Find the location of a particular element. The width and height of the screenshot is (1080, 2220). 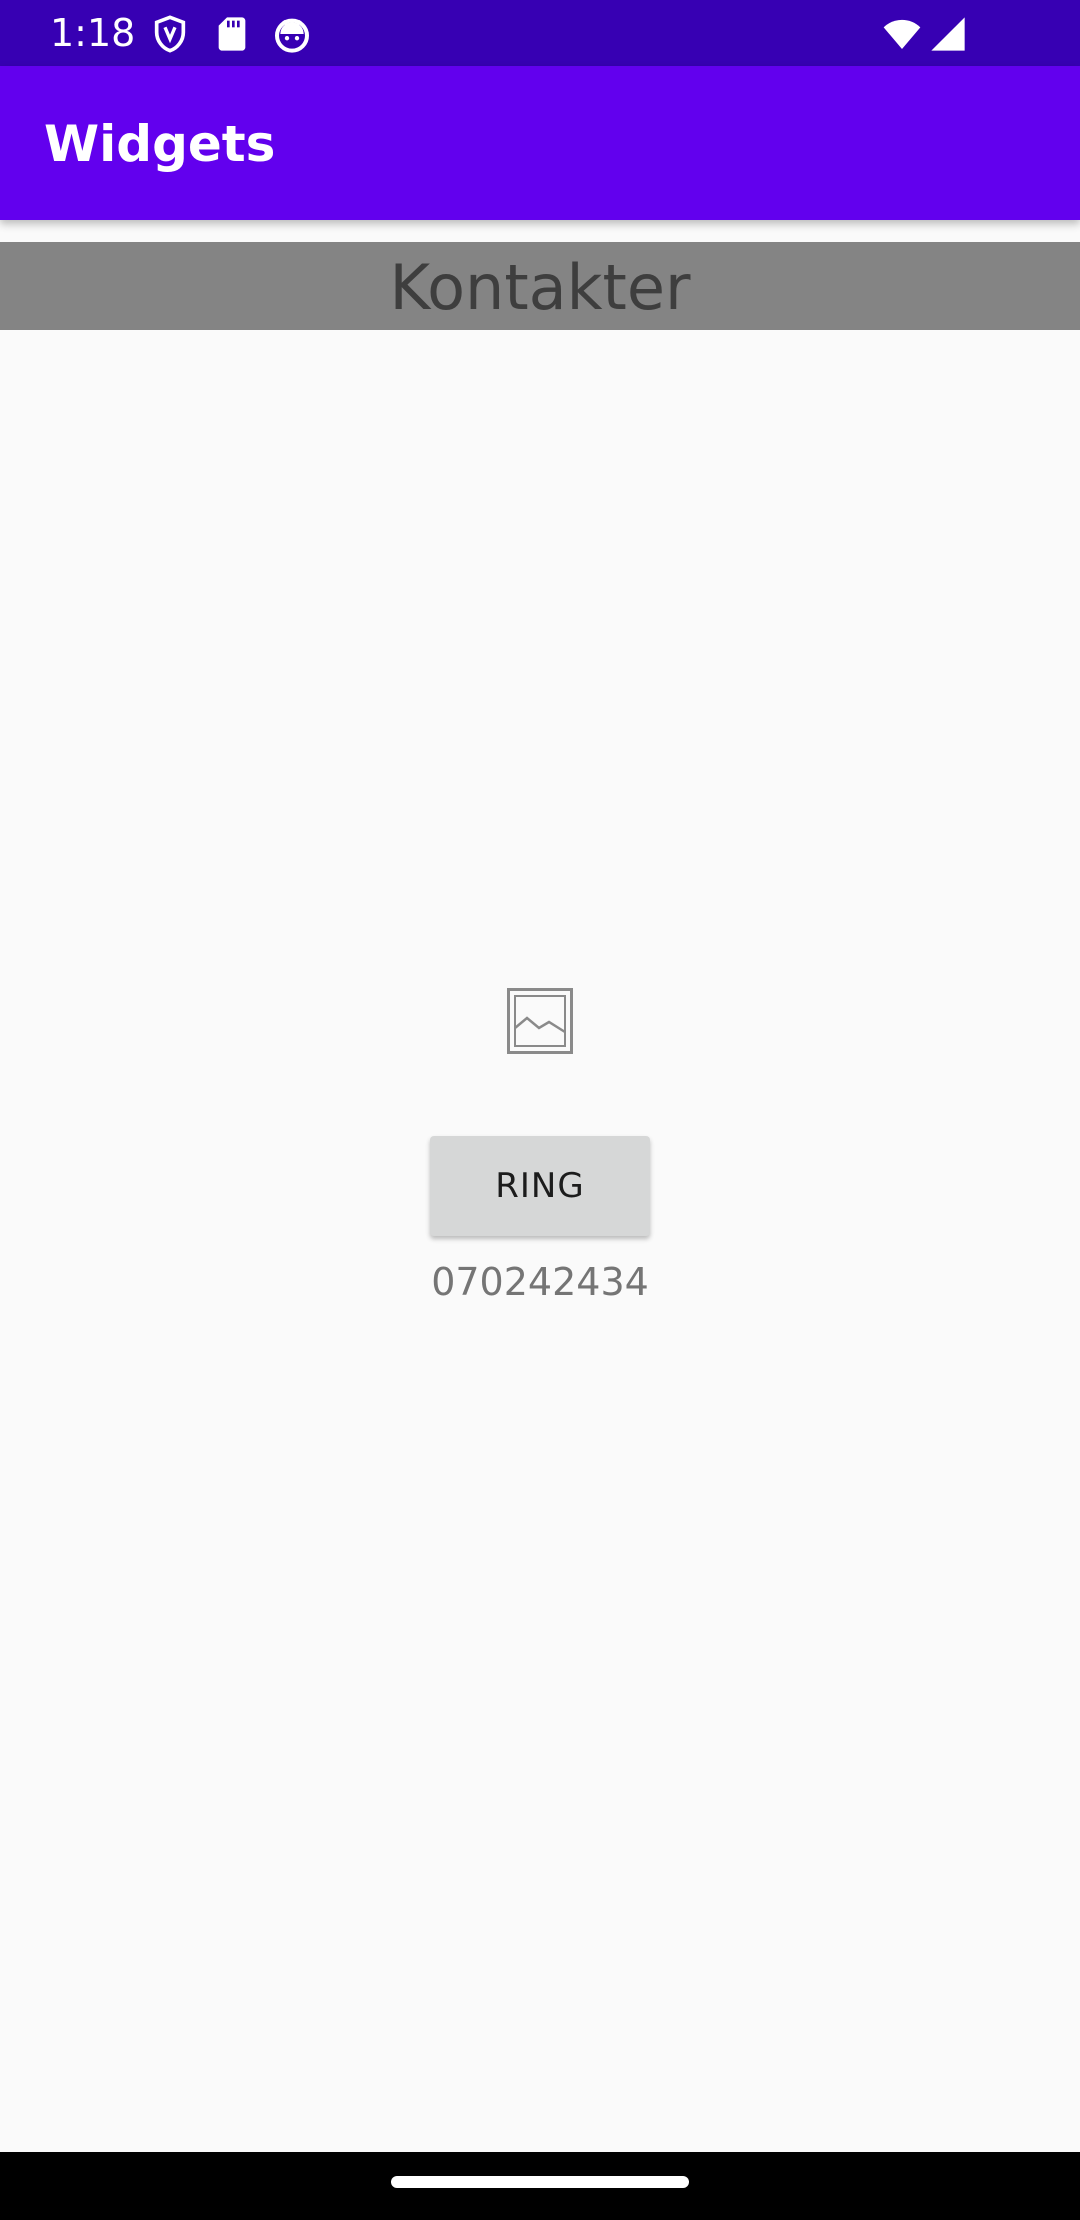

contacts-header-title: Kontakter is located at coordinates (540, 287).